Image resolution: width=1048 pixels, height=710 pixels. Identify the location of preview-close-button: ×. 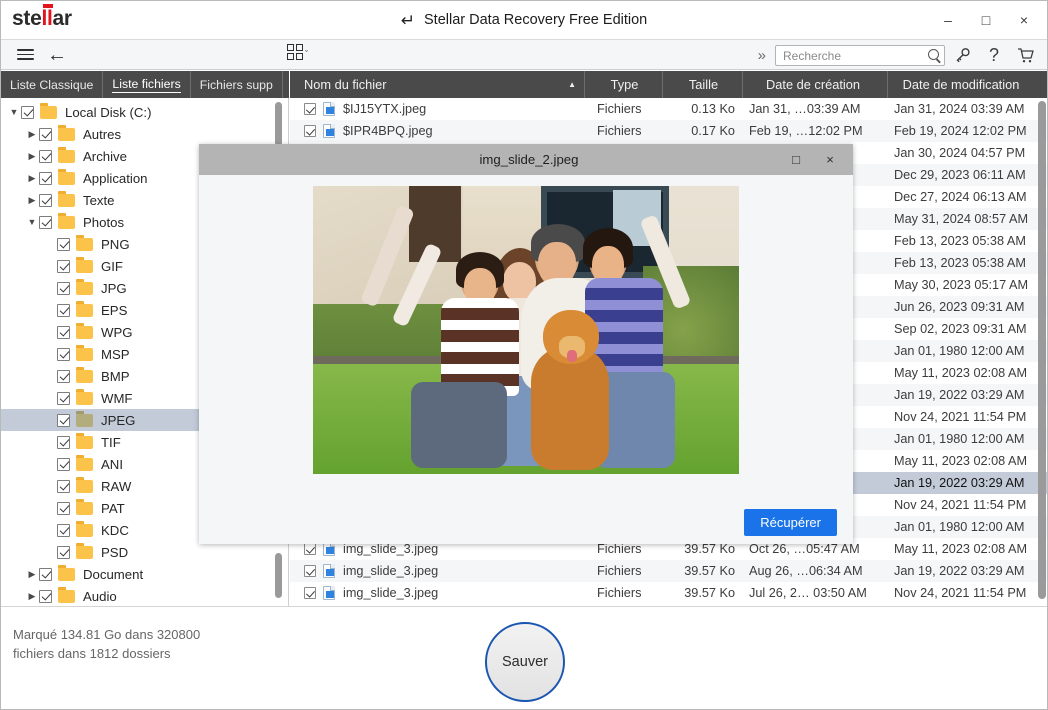
(830, 160).